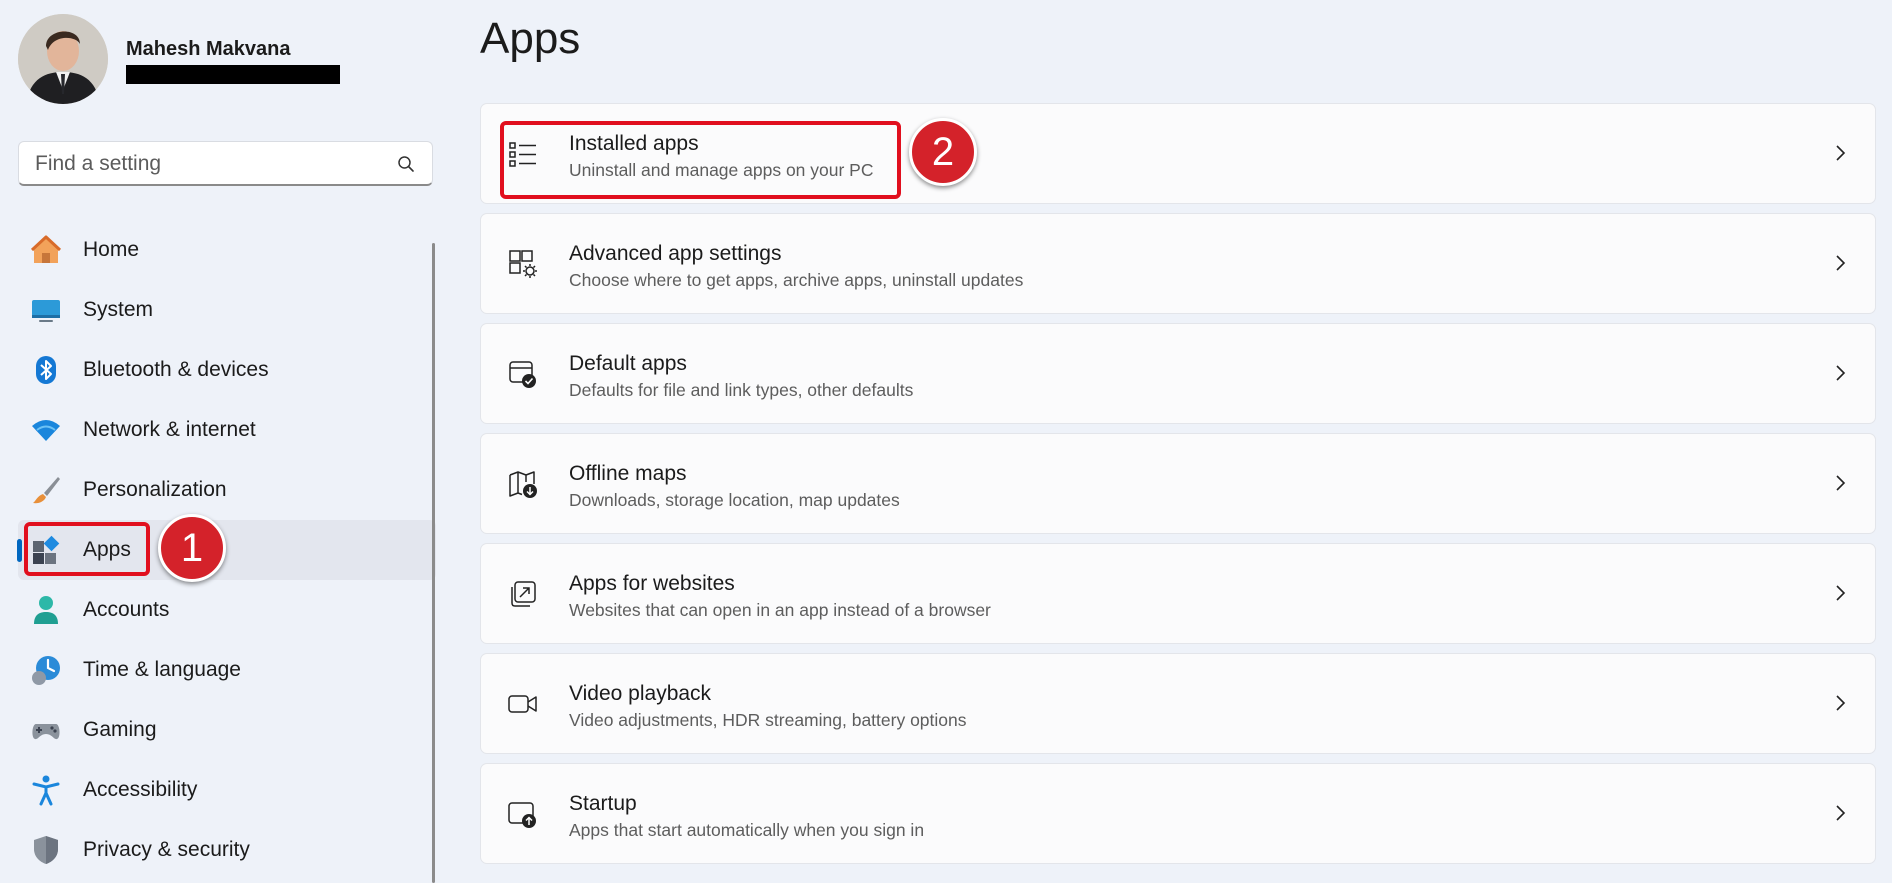 This screenshot has width=1892, height=883. I want to click on nav-label-personalization: Personalization, so click(155, 489).